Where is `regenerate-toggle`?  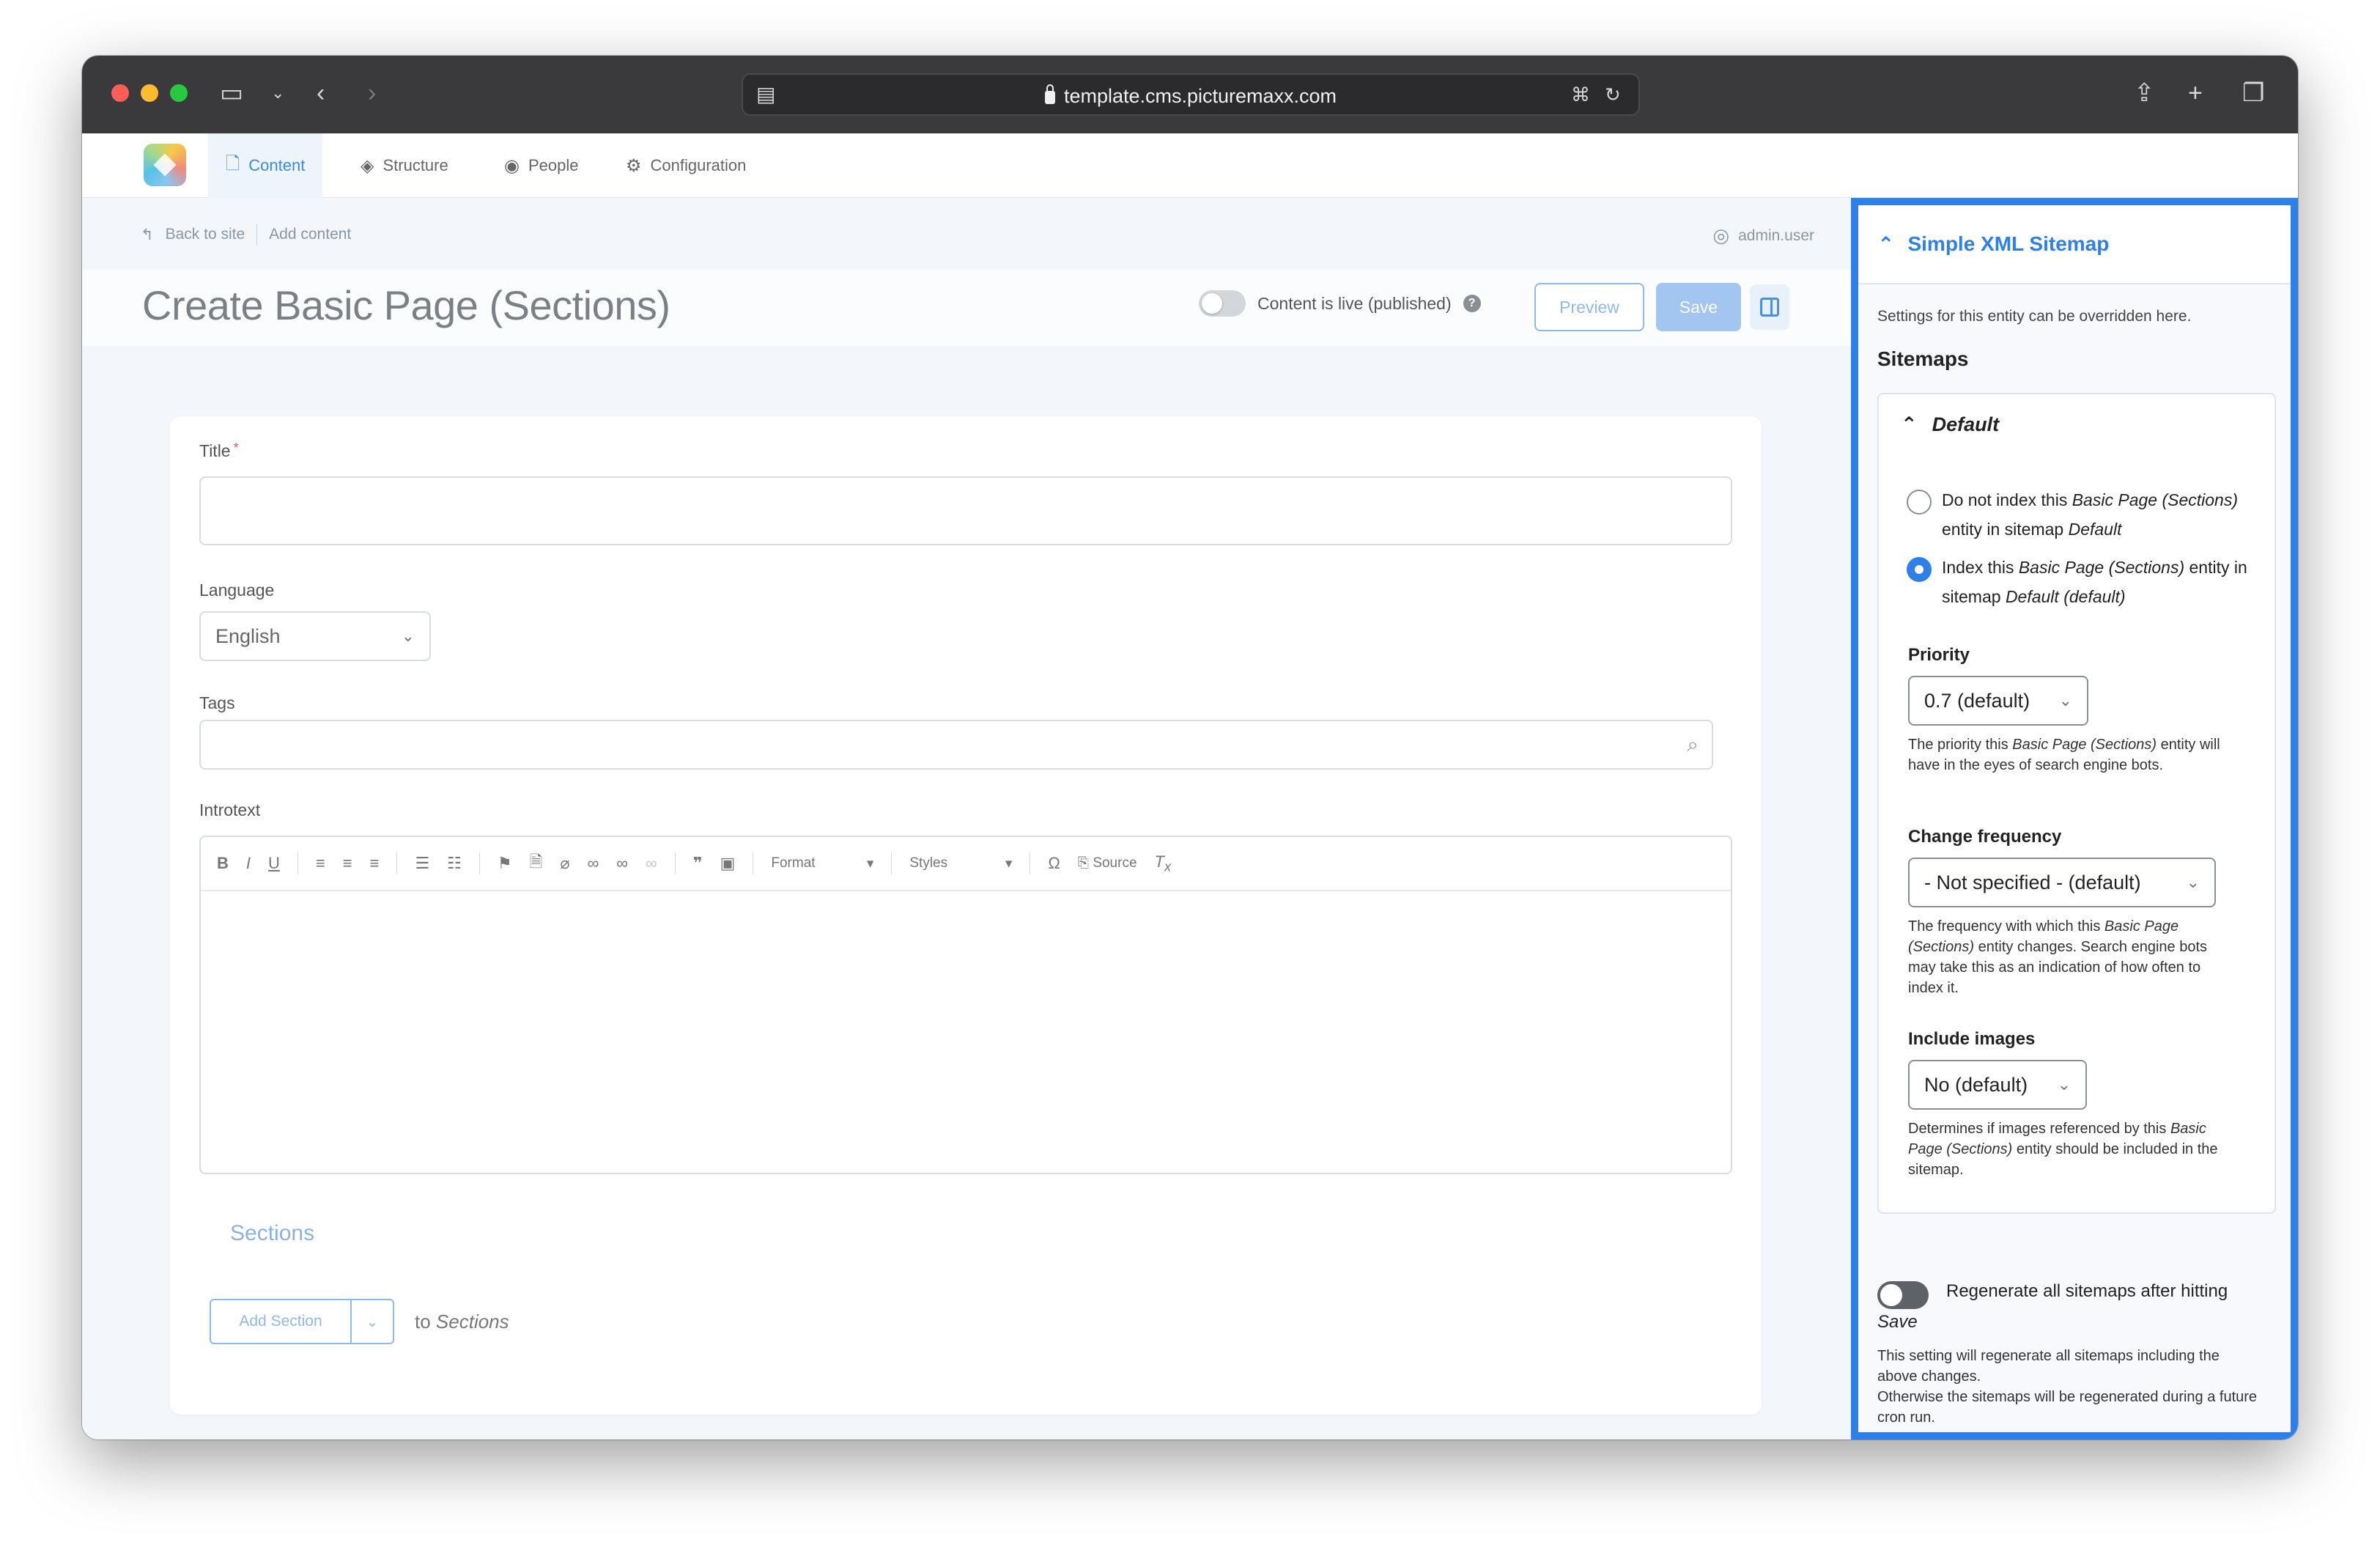
regenerate-toggle is located at coordinates (1903, 1295).